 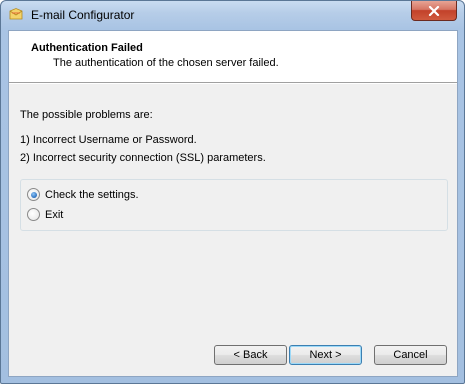 I want to click on header-divider, so click(x=233, y=83).